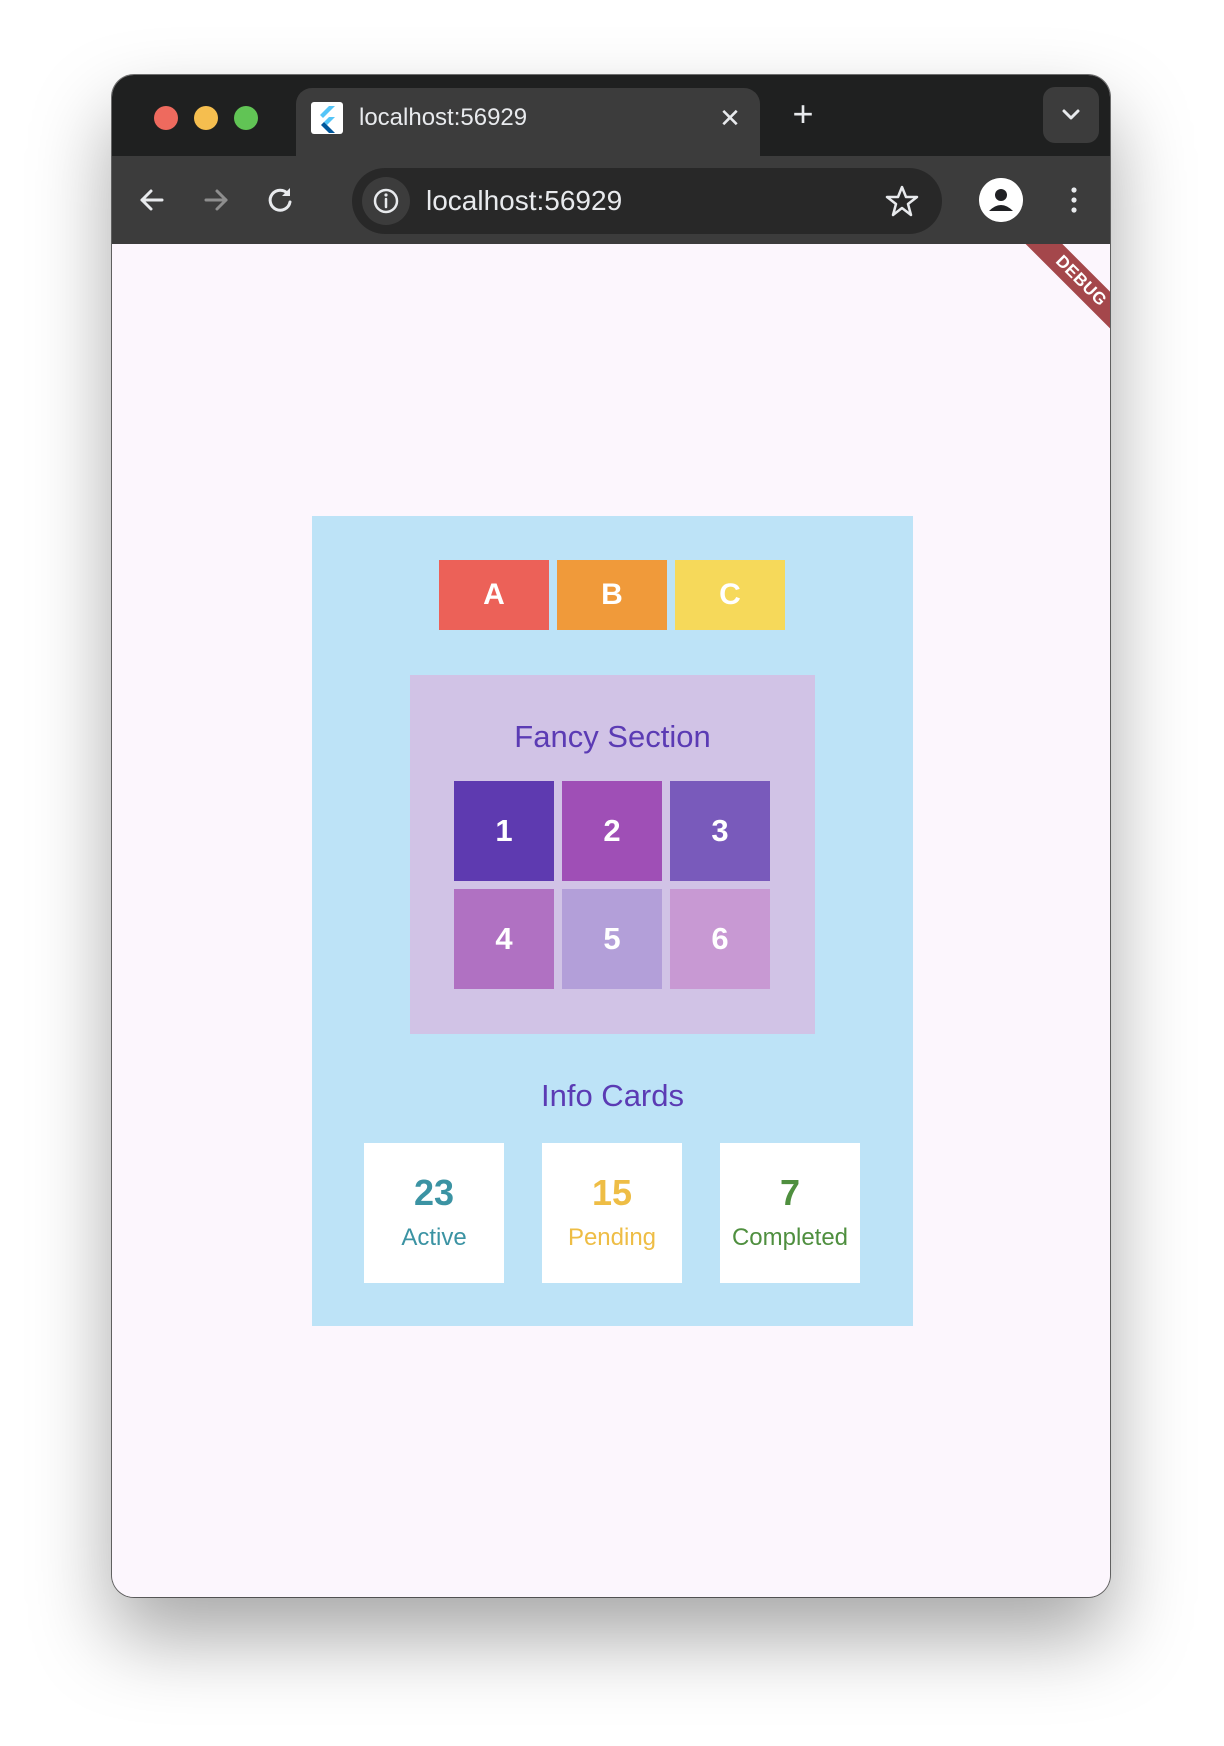  Describe the element at coordinates (1060, 297) in the screenshot. I see `debug-banner: DEBUG` at that location.